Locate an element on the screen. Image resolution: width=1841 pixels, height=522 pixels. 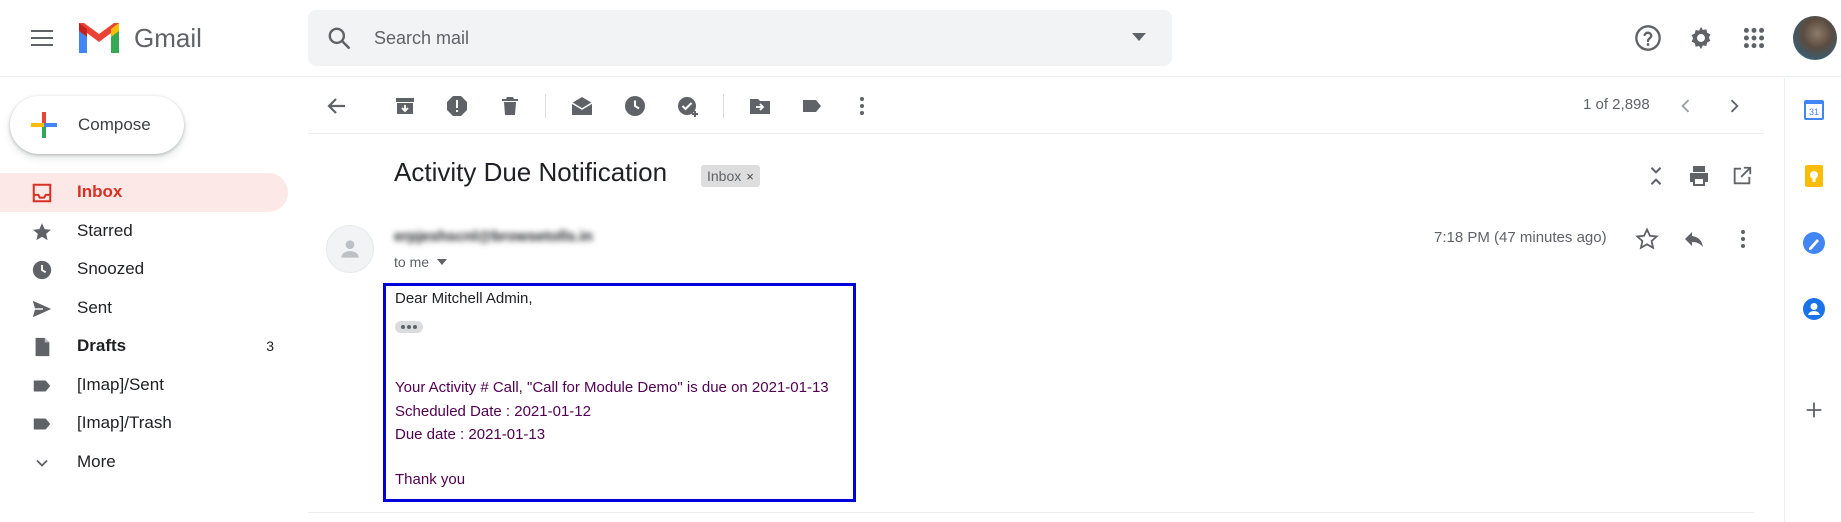
keep-icon is located at coordinates (1814, 176).